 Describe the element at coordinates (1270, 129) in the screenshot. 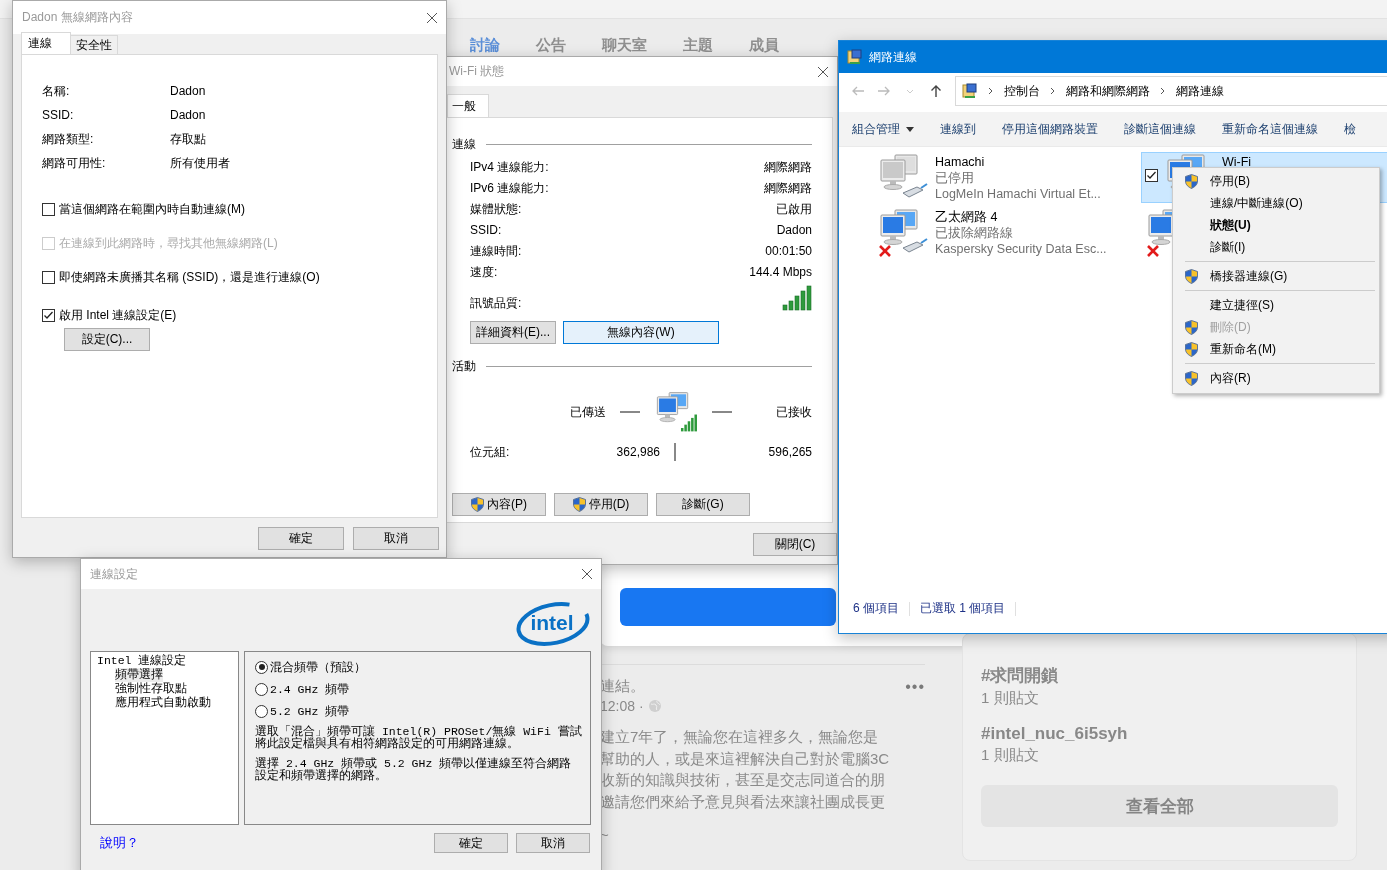

I see `toolbar-button: 重新命名這個連線` at that location.